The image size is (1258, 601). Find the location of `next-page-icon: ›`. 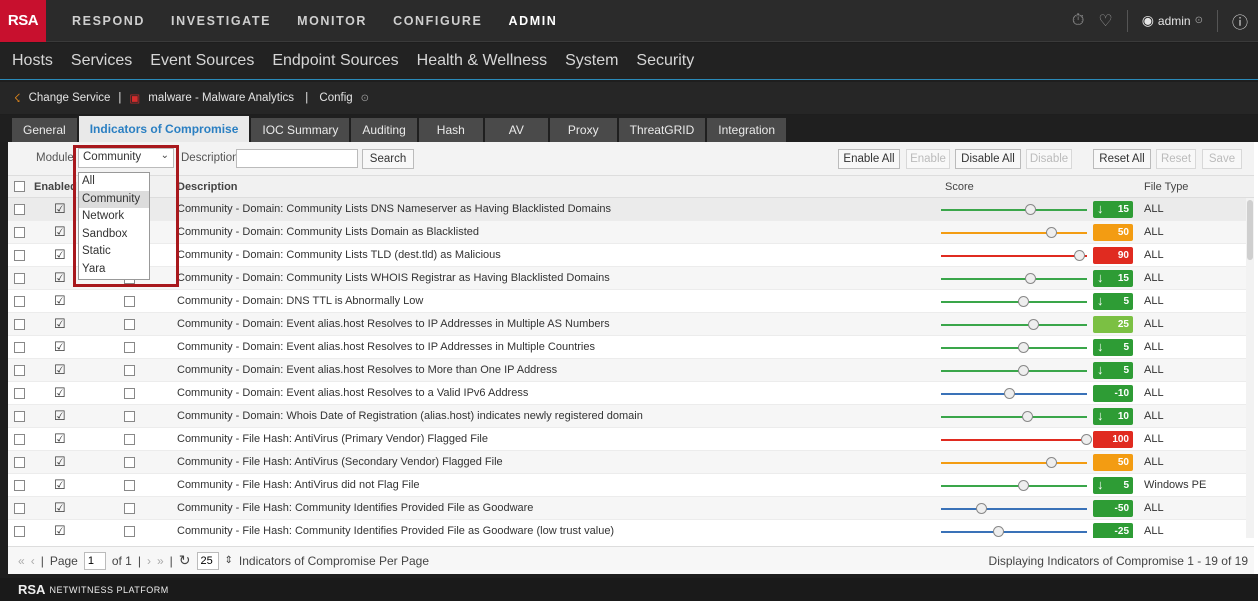

next-page-icon: › is located at coordinates (149, 561).